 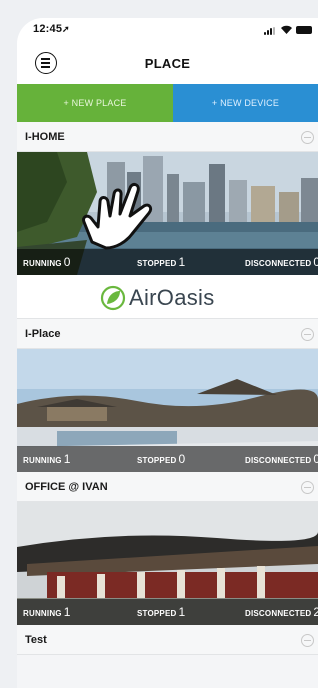 I want to click on disconnected-stat: DISCONNECTED 2, so click(x=281, y=612).